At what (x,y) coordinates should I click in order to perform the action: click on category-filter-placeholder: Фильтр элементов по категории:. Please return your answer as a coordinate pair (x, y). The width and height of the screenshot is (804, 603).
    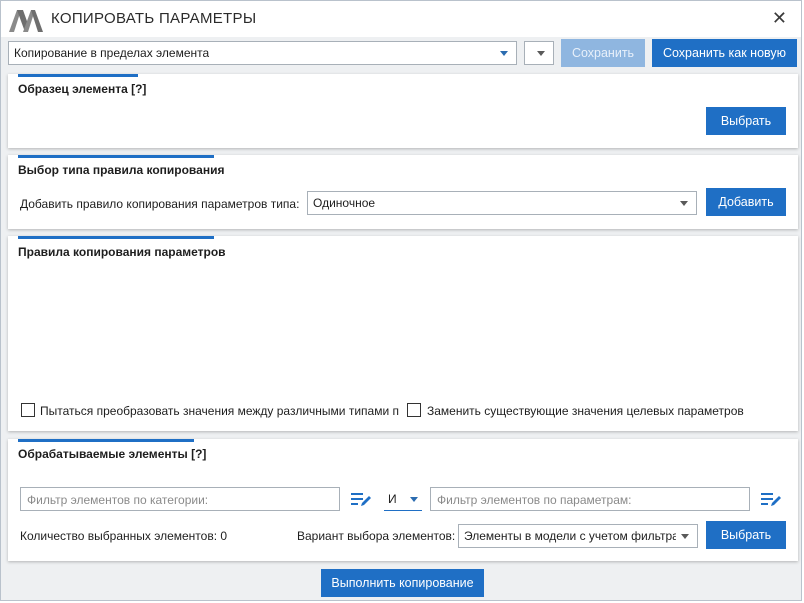
    Looking at the image, I should click on (118, 500).